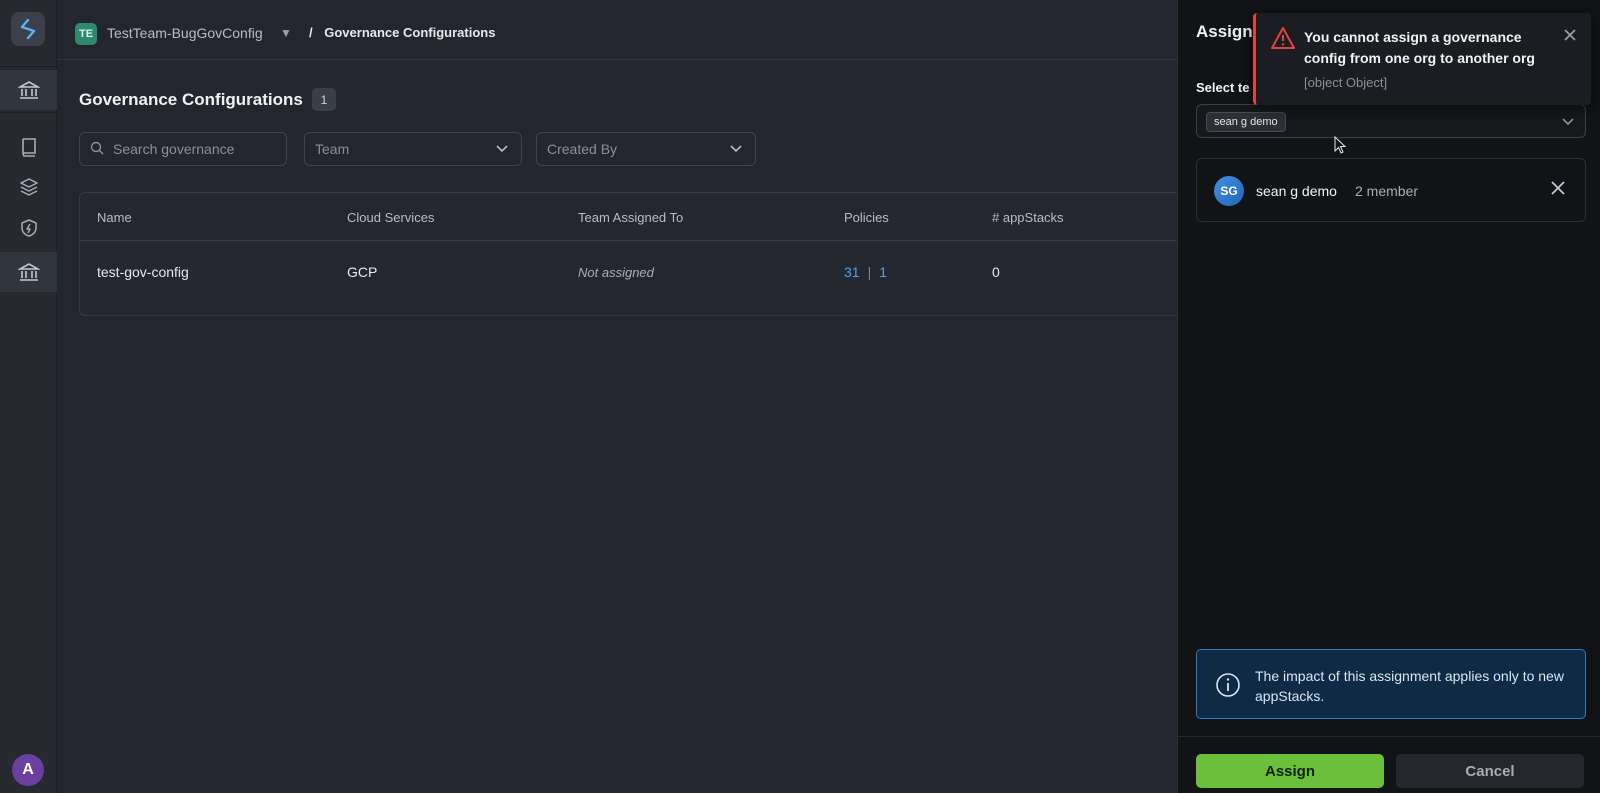  Describe the element at coordinates (332, 149) in the screenshot. I see `team-filter-label: Team` at that location.